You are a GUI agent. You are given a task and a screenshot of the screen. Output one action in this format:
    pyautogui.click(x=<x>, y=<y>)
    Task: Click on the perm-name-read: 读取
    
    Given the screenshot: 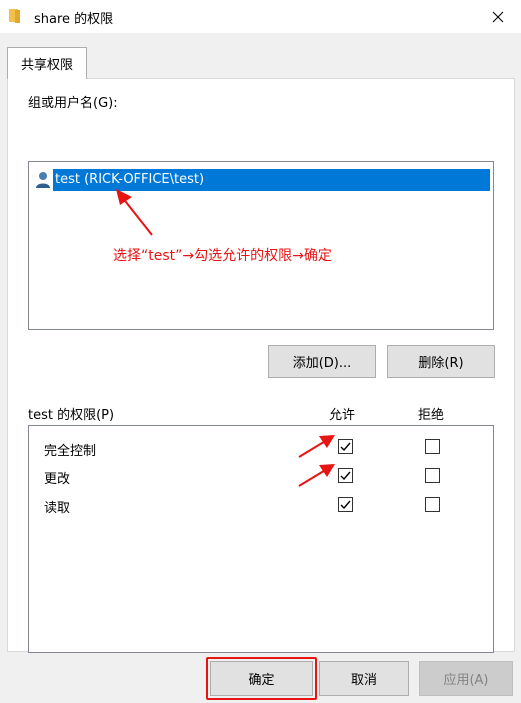 What is the action you would take?
    pyautogui.click(x=57, y=508)
    